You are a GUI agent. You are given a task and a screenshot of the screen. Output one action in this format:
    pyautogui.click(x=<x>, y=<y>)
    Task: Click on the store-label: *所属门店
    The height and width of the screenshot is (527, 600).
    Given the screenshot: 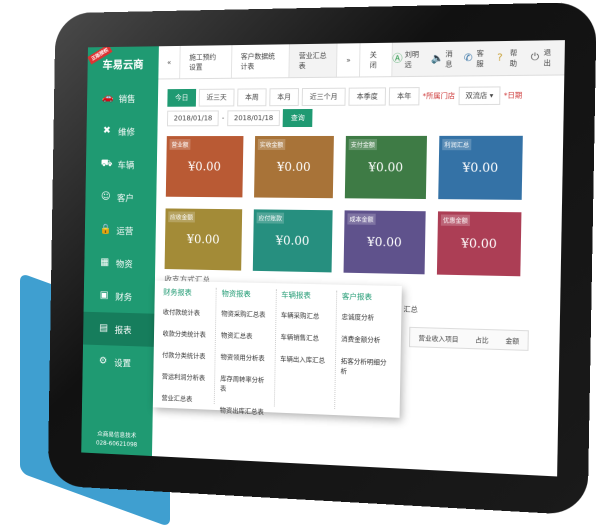 What is the action you would take?
    pyautogui.click(x=439, y=96)
    